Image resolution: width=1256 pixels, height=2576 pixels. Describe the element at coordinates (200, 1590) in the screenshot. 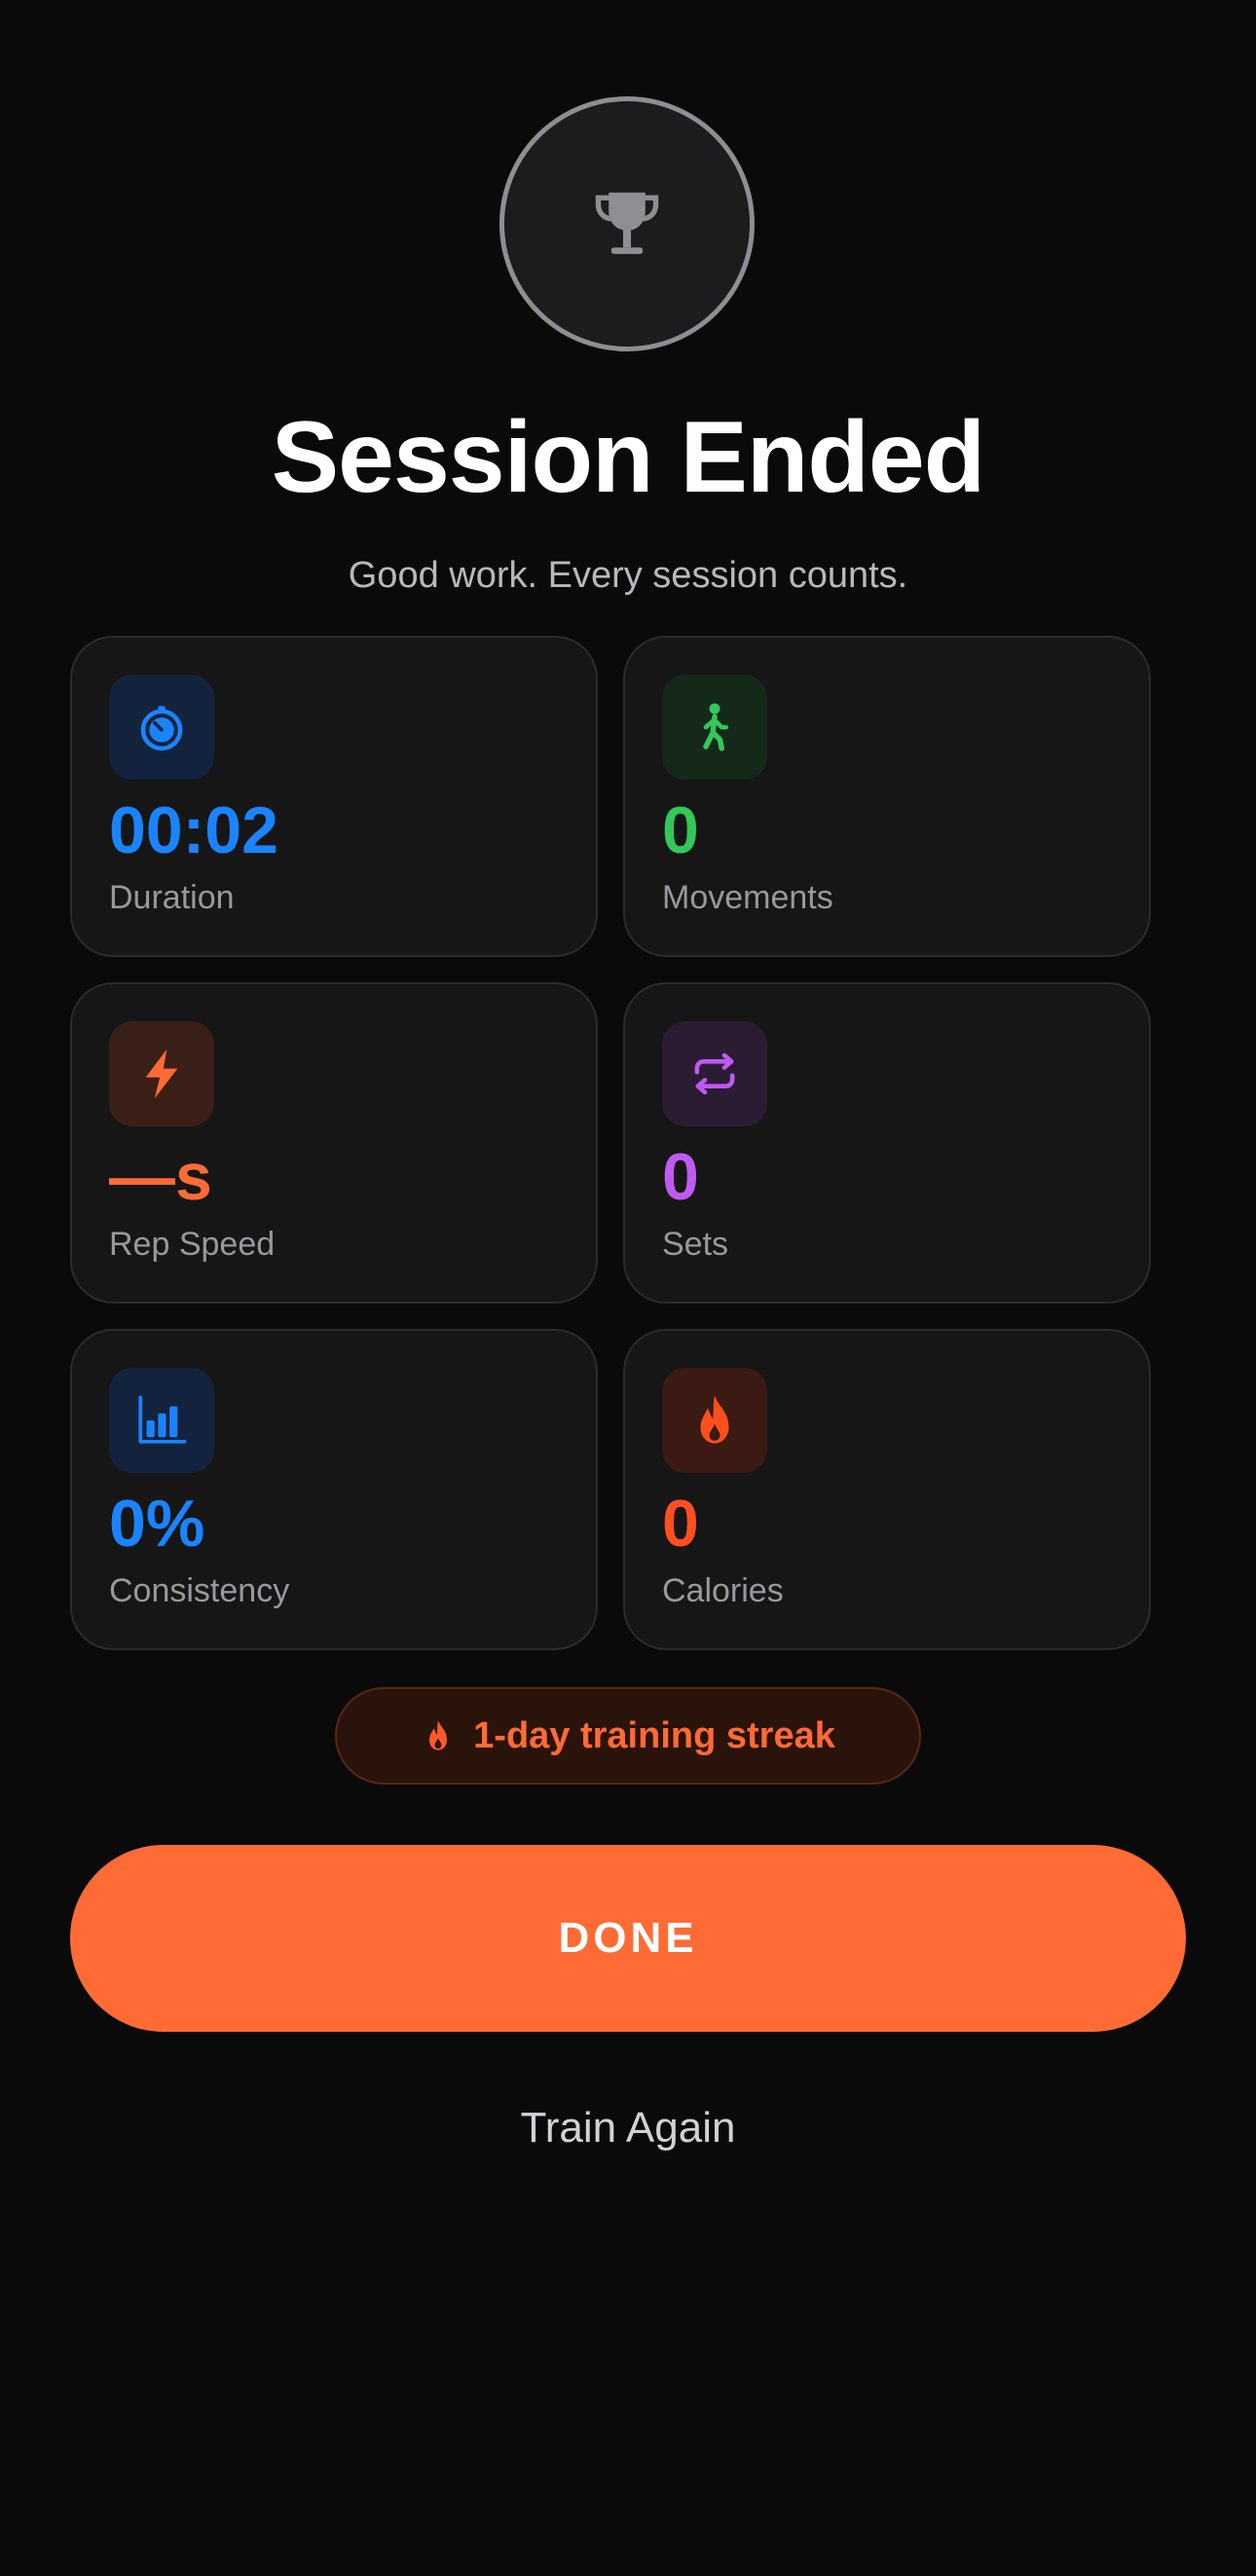

I see `stat-label: Consistency` at that location.